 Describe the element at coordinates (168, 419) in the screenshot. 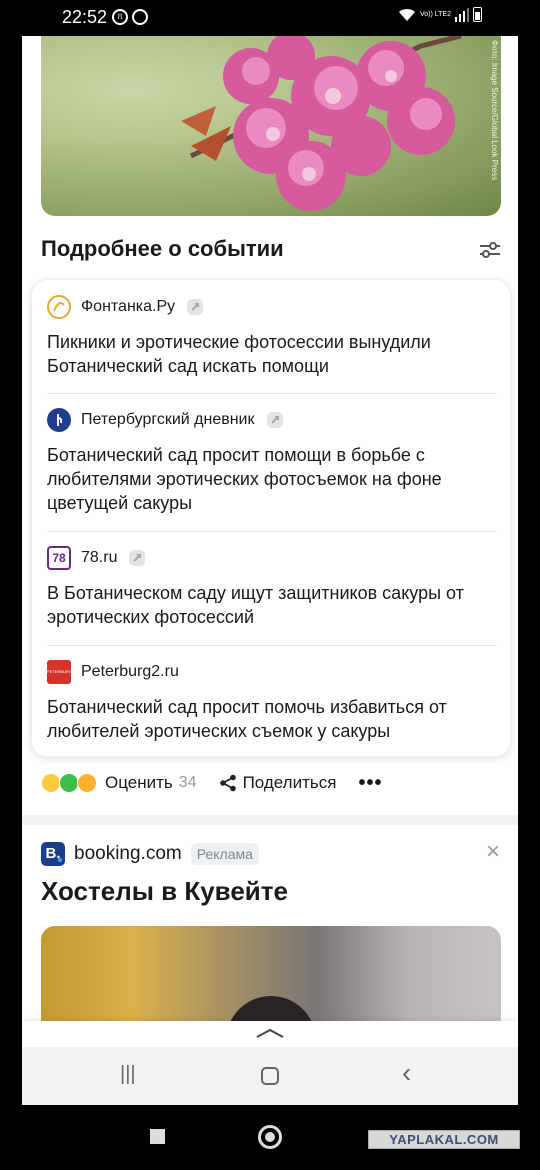

I see `source-name: Петербургский дневник` at that location.